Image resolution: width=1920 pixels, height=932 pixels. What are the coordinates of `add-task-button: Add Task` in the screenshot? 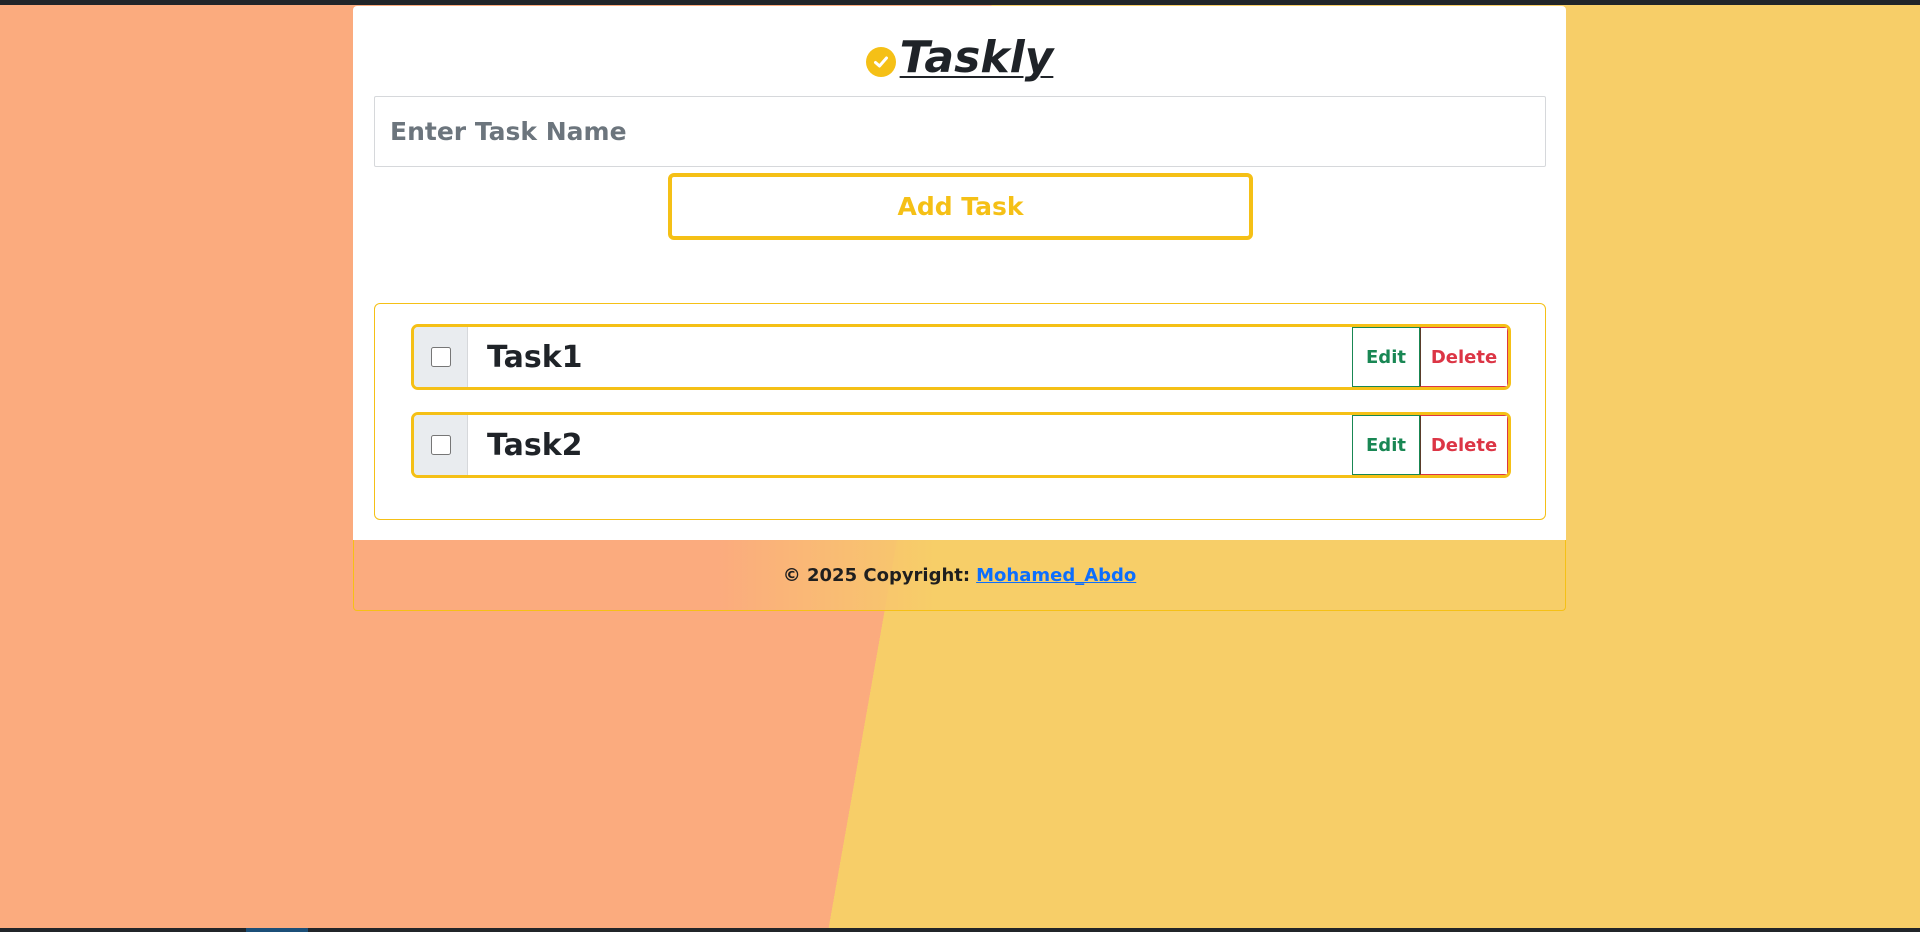 It's located at (960, 206).